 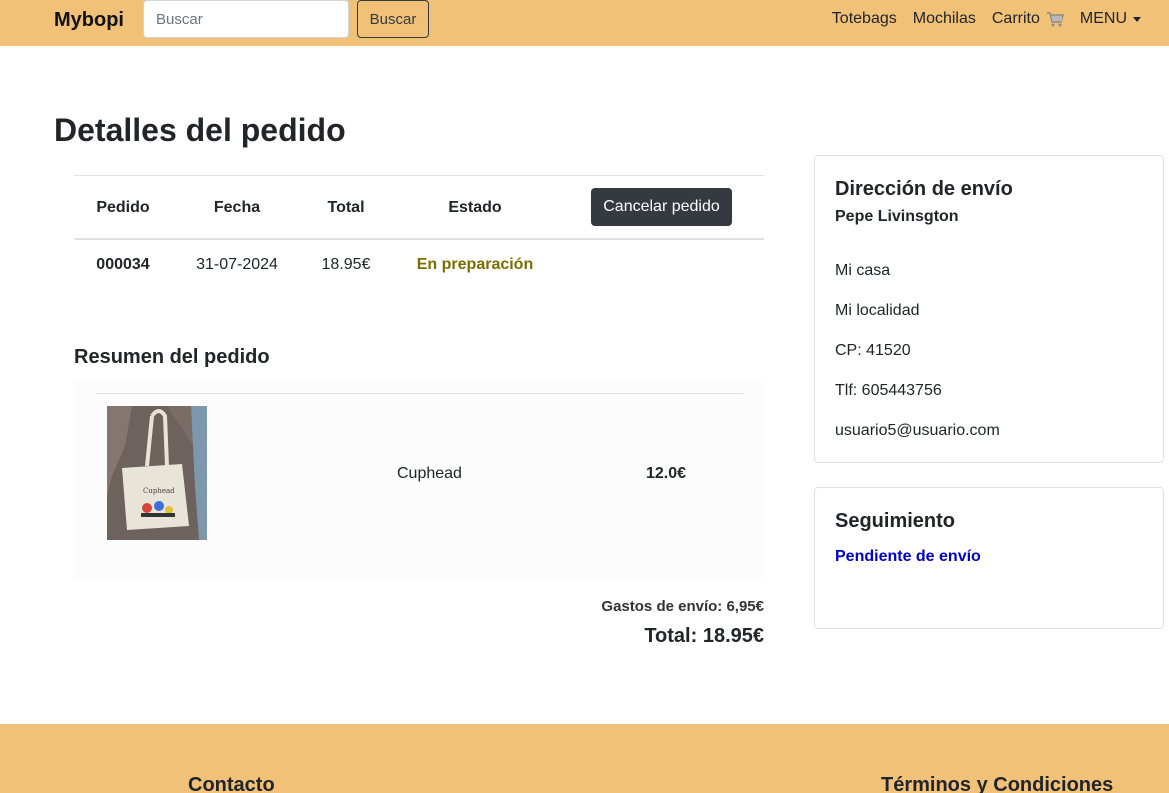 I want to click on header-pedido: Pedido, so click(x=123, y=207).